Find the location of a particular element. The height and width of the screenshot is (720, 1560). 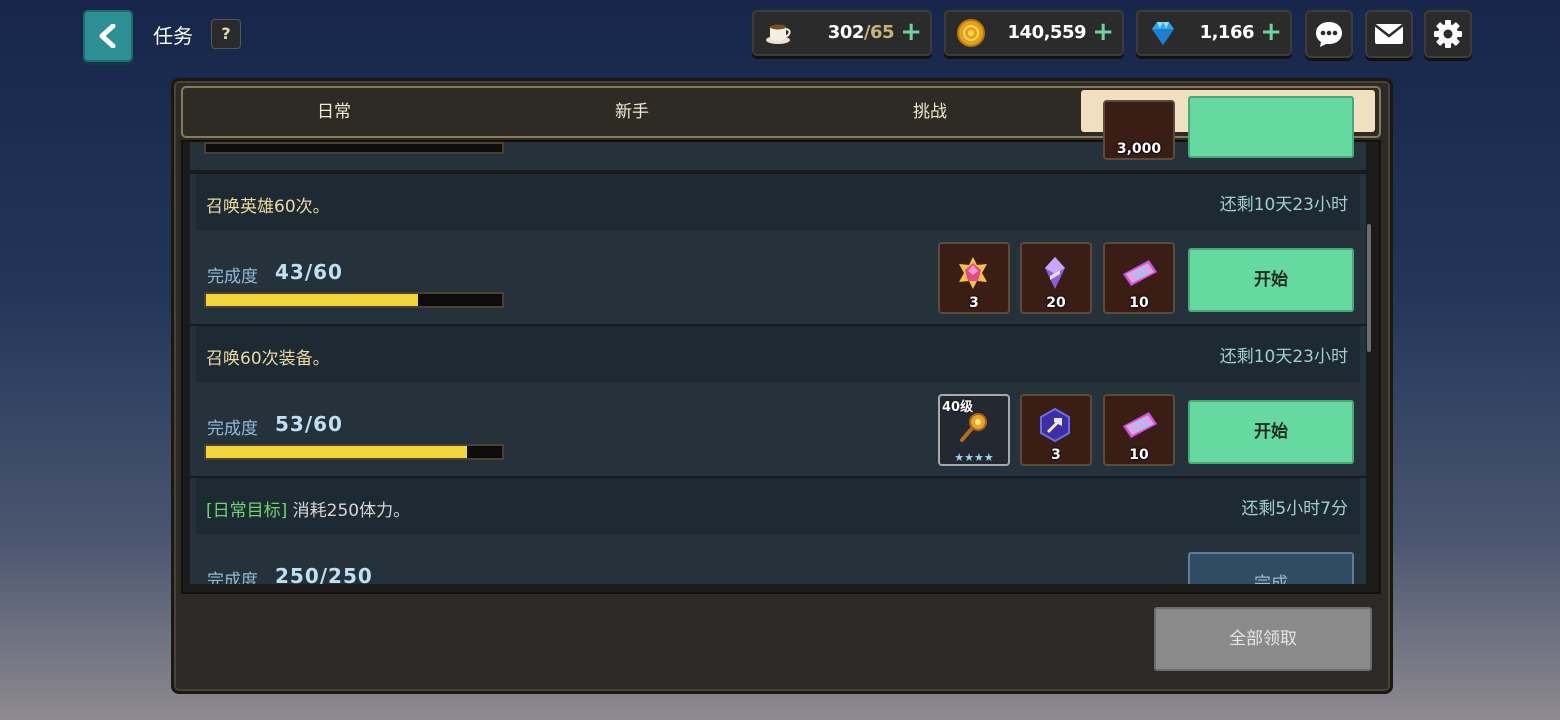

stamina-counter: 302/65 + is located at coordinates (842, 33).